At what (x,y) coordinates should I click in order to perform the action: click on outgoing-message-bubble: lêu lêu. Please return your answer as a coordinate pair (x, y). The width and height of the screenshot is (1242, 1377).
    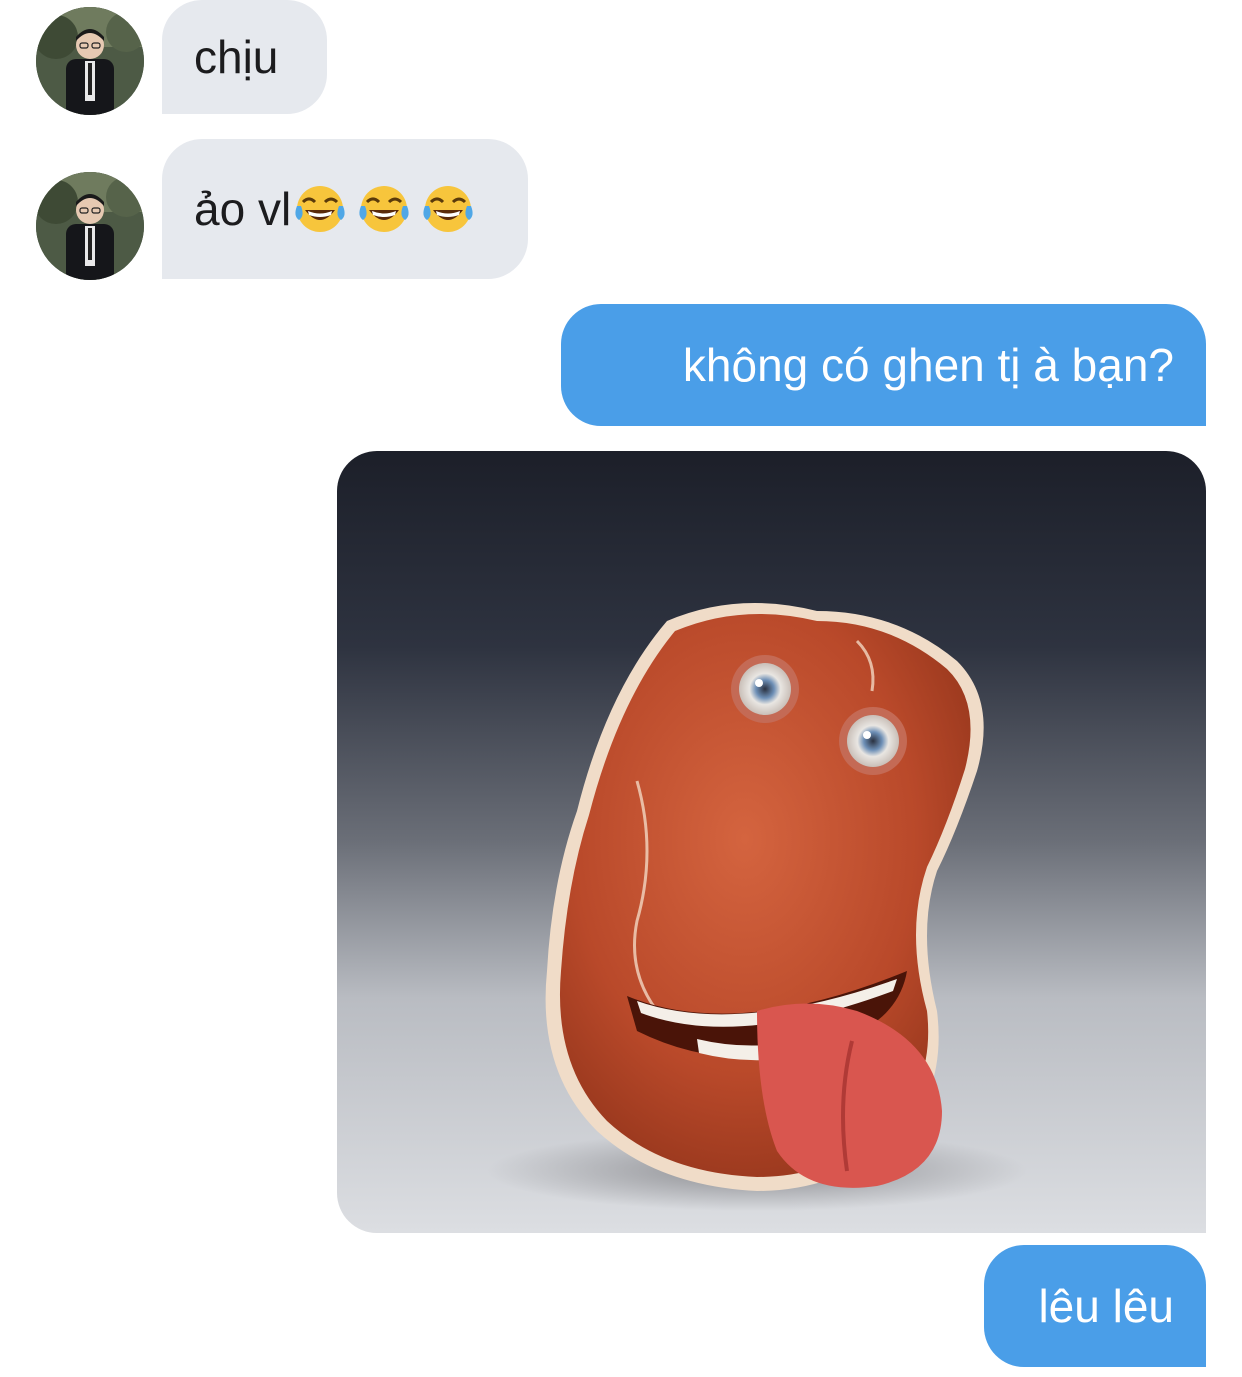
    Looking at the image, I should click on (1095, 1306).